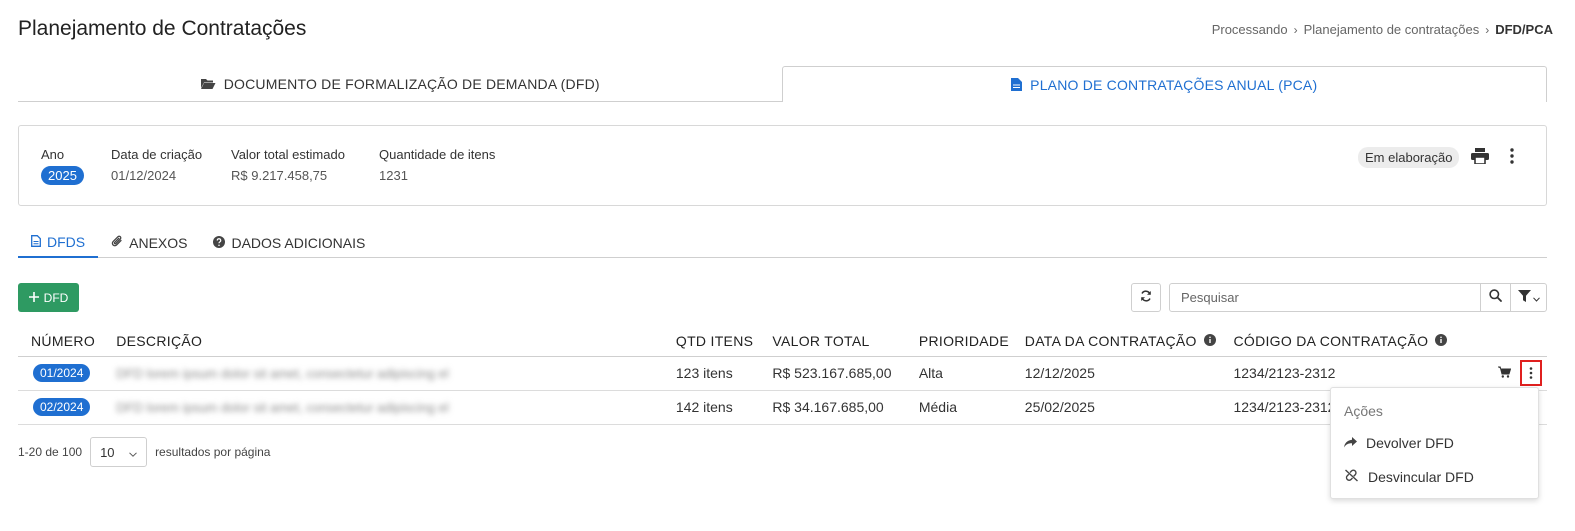 The width and height of the screenshot is (1575, 531). Describe the element at coordinates (396, 341) in the screenshot. I see `col-descricao: DESCRIÇÃO` at that location.